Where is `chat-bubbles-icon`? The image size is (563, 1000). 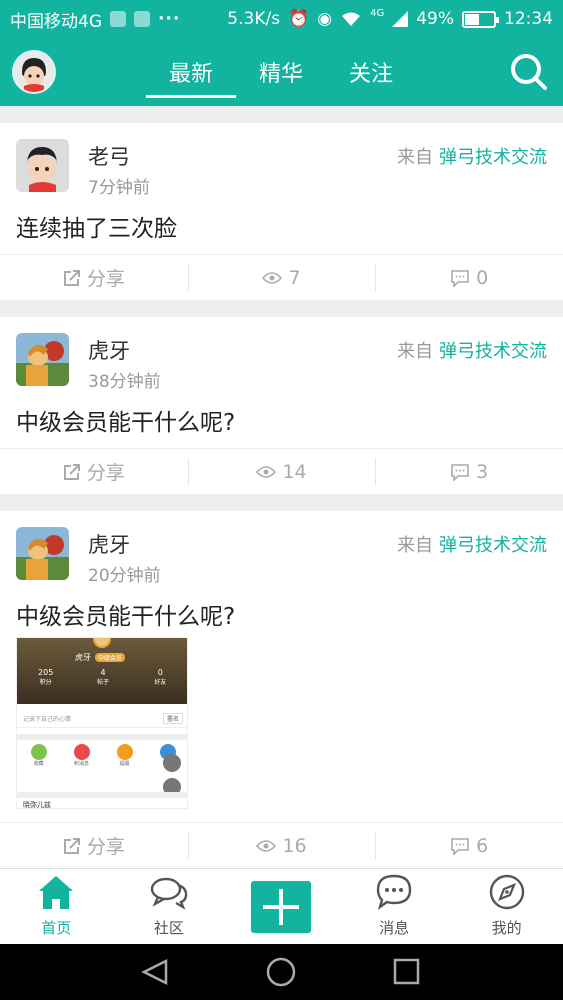 chat-bubbles-icon is located at coordinates (169, 893).